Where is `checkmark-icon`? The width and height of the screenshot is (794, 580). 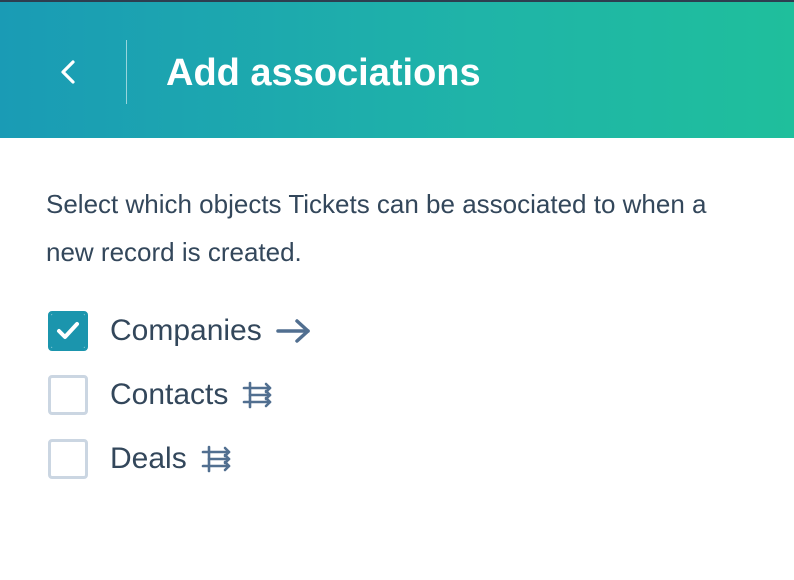 checkmark-icon is located at coordinates (68, 331).